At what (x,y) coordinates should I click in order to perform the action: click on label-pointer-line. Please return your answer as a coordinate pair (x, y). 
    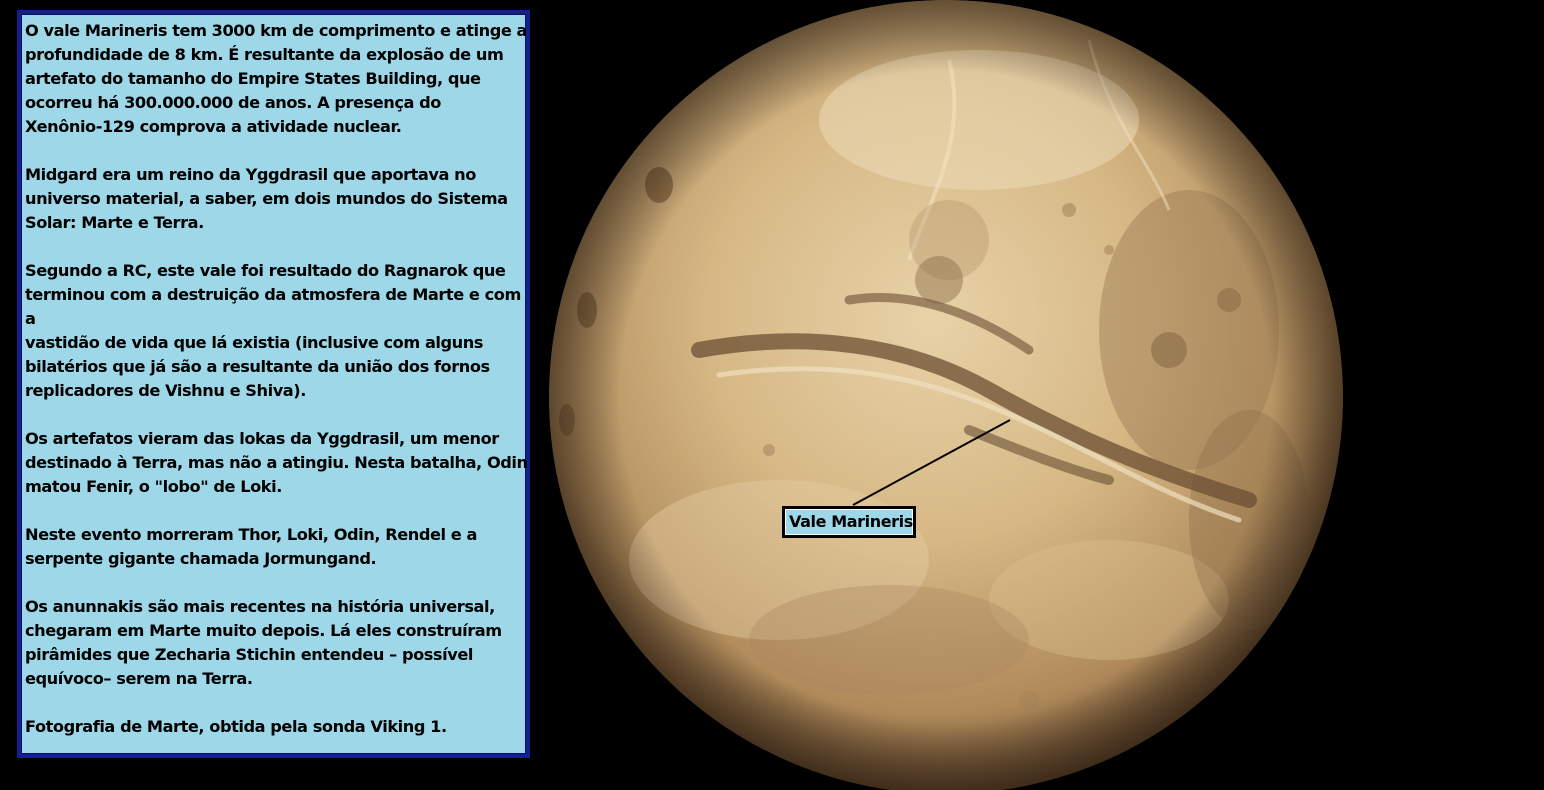
    Looking at the image, I should click on (931, 462).